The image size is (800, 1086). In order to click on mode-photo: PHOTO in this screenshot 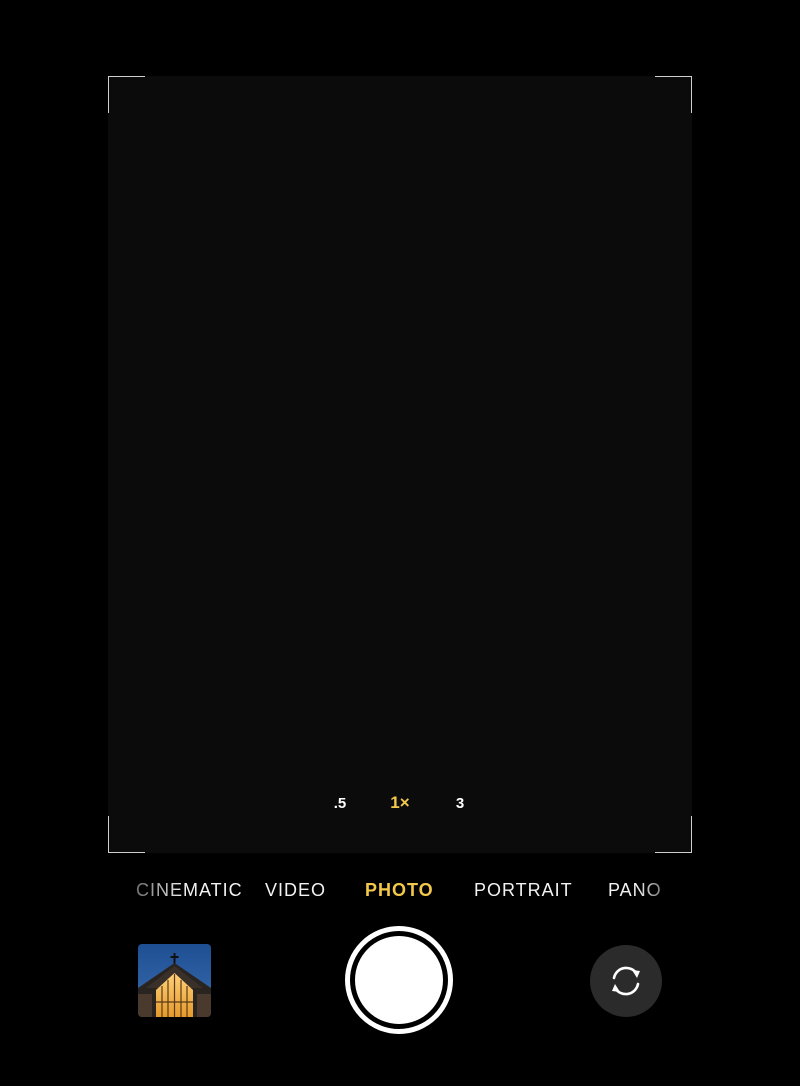, I will do `click(399, 890)`.